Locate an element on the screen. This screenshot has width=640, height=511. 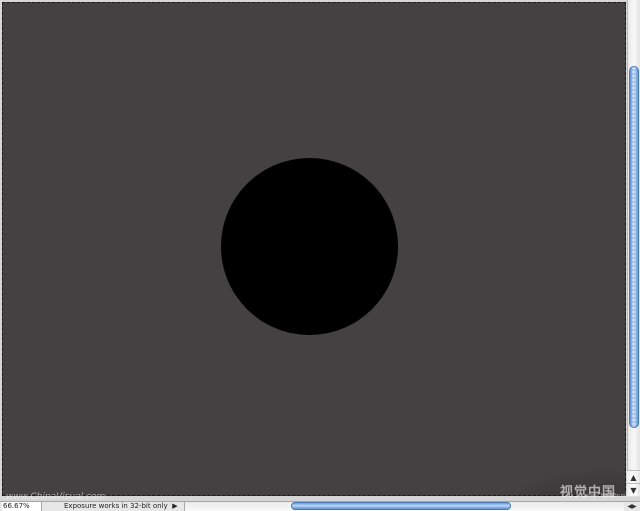
horizontal-scrollbar is located at coordinates (404, 506).